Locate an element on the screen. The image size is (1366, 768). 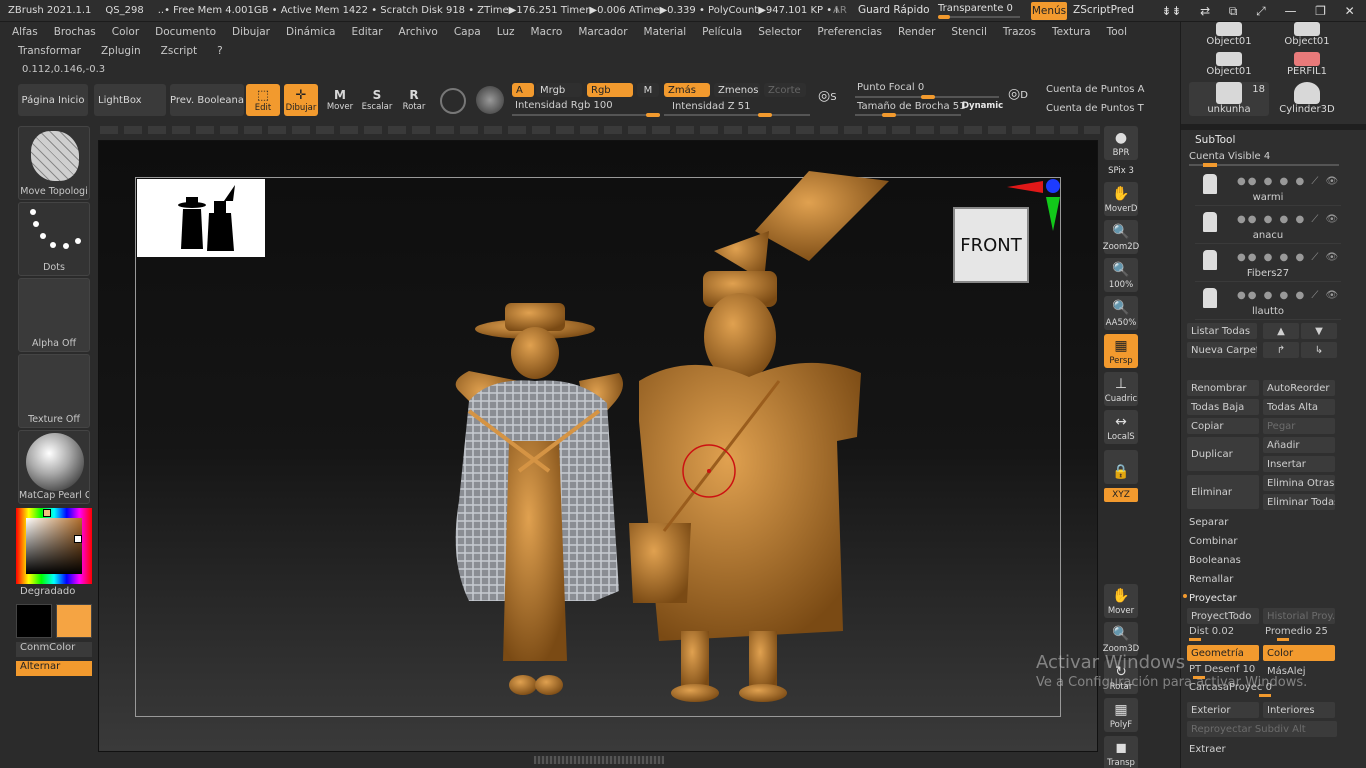
all-high-button: Todas Alta is located at coordinates (1299, 407).